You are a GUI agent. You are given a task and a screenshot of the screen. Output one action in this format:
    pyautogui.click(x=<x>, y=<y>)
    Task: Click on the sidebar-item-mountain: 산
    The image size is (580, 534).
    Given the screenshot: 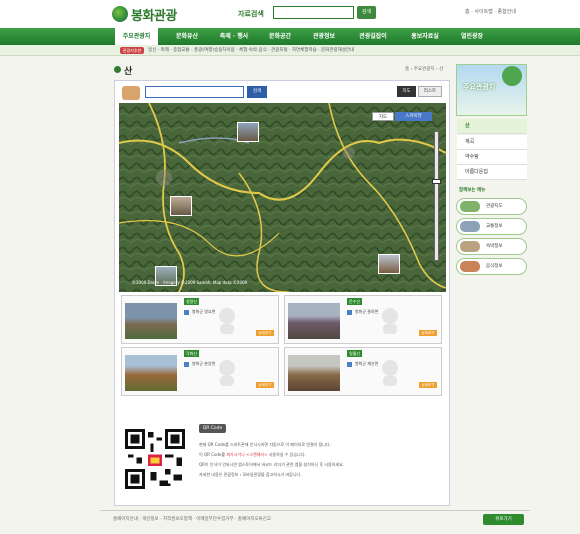 What is the action you would take?
    pyautogui.click(x=492, y=126)
    